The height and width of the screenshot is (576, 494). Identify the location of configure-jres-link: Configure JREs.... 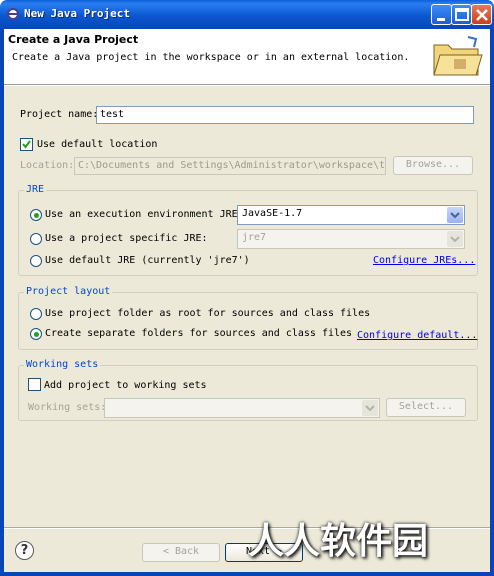
(424, 260).